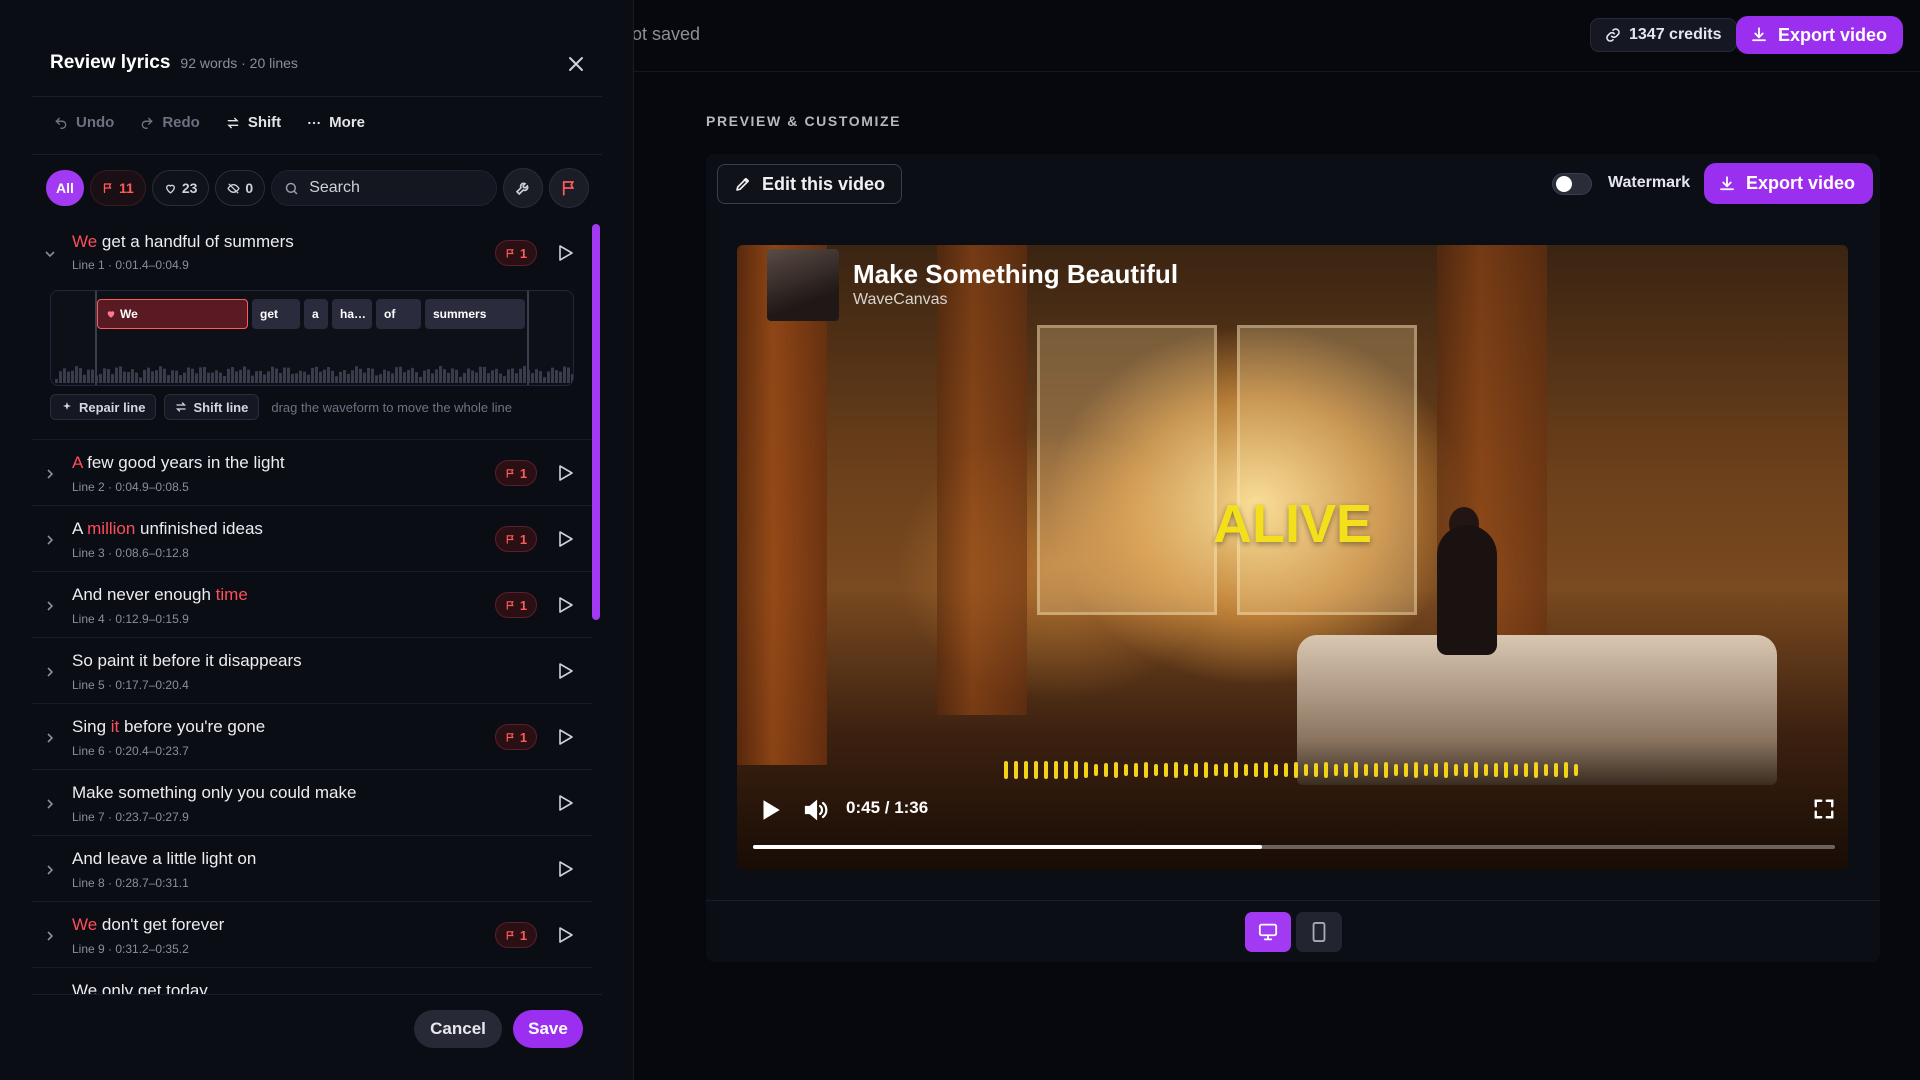  What do you see at coordinates (1759, 35) in the screenshot?
I see `download-icon` at bounding box center [1759, 35].